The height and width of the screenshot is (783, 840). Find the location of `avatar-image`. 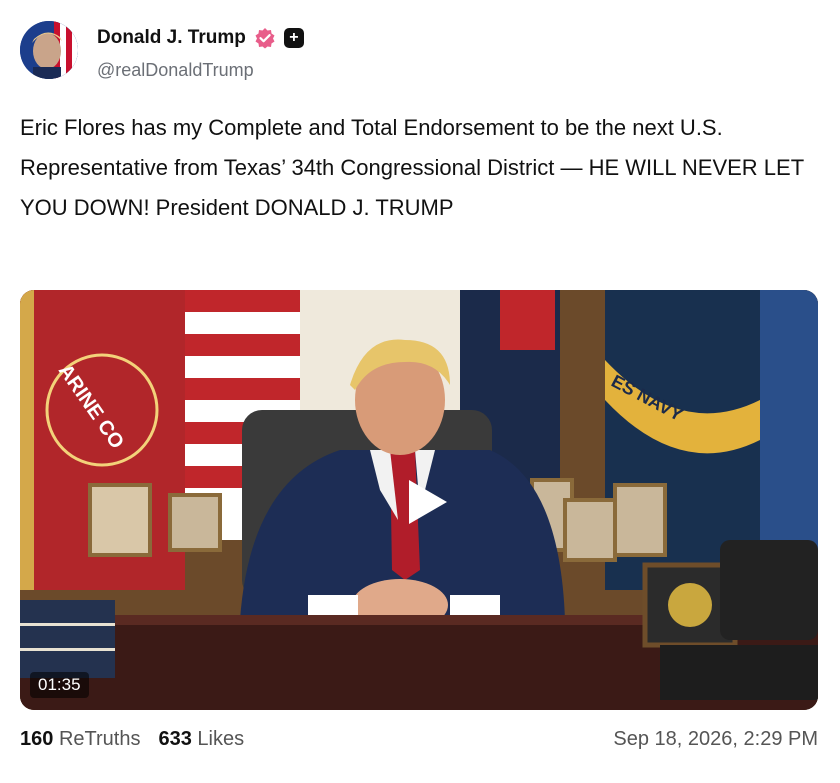

avatar-image is located at coordinates (49, 50).